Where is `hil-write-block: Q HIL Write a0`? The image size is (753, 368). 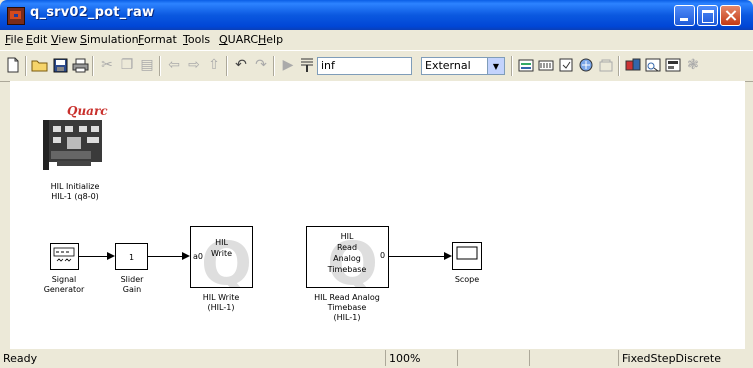
hil-write-block: Q HIL Write a0 is located at coordinates (221, 257).